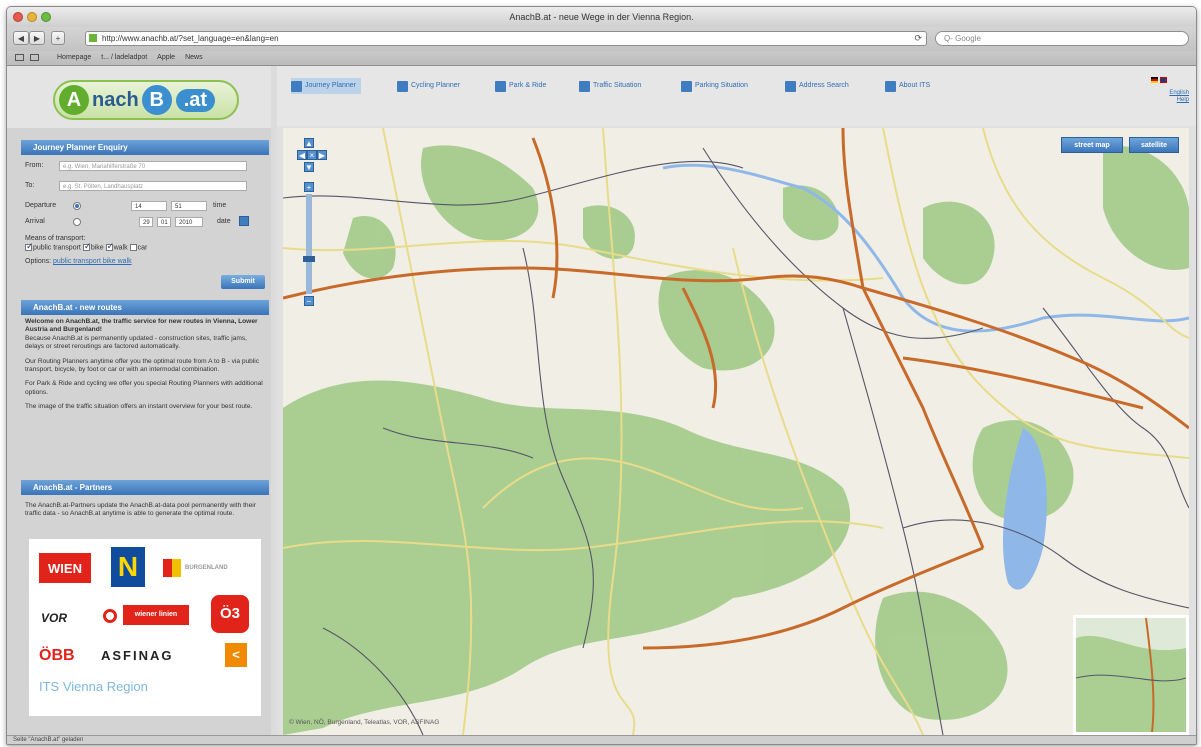 The width and height of the screenshot is (1201, 747). I want to click on anachb-logo: A nach B .at, so click(146, 100).